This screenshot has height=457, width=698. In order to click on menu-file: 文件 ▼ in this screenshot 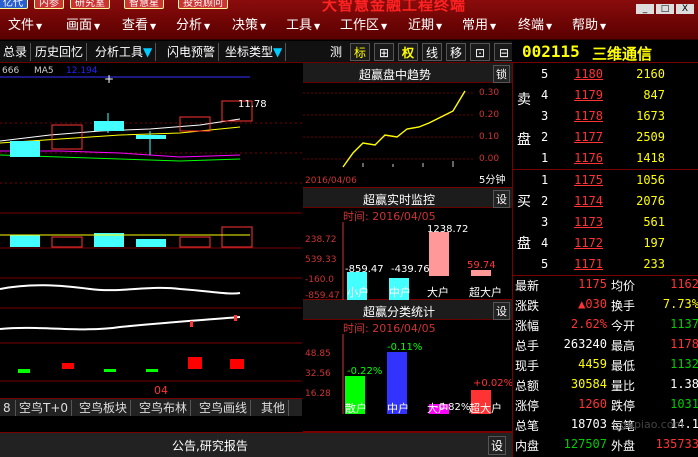, I will do `click(25, 26)`.